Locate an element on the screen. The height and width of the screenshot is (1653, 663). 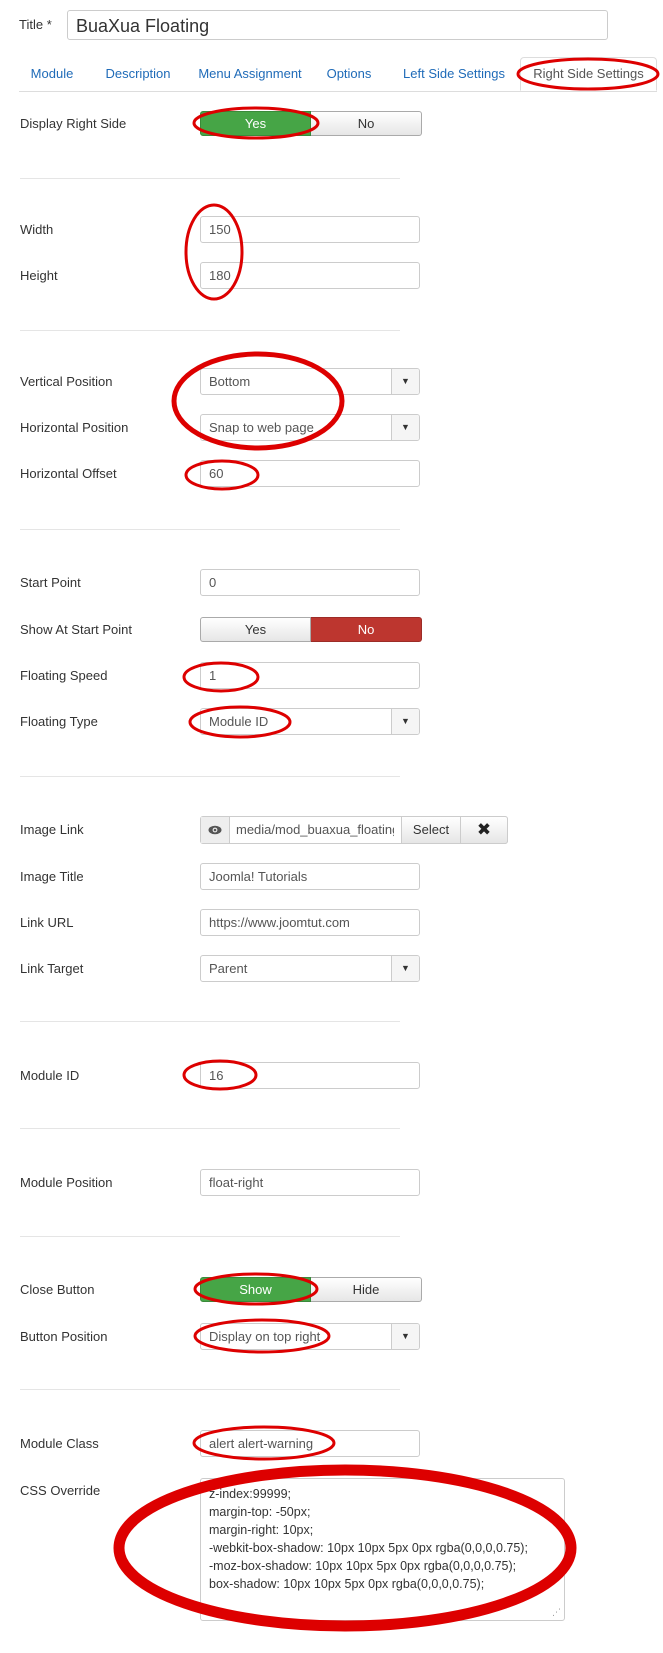
image-link-field: media/mod_buaxua_floating. Select ✖ is located at coordinates (354, 830).